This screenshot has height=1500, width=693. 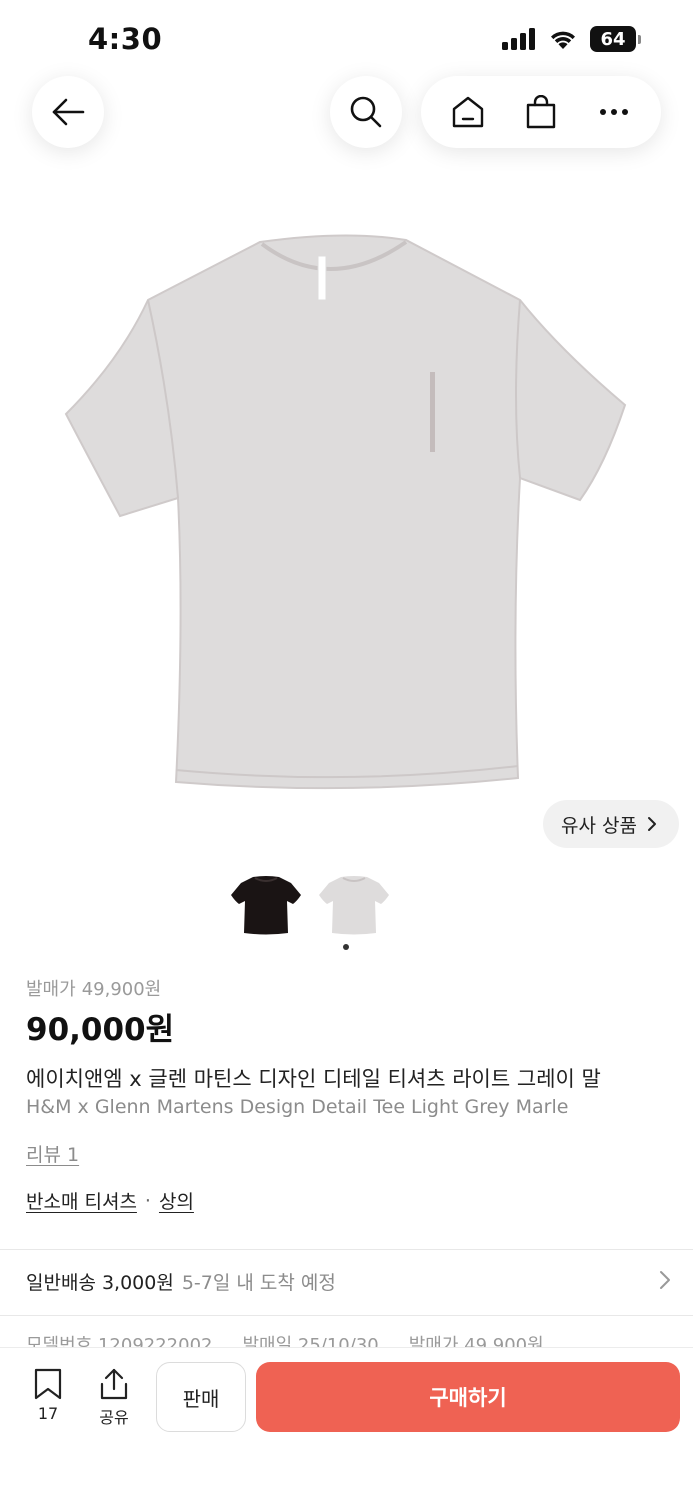 What do you see at coordinates (52, 1153) in the screenshot?
I see `review-link: 리뷰 1` at bounding box center [52, 1153].